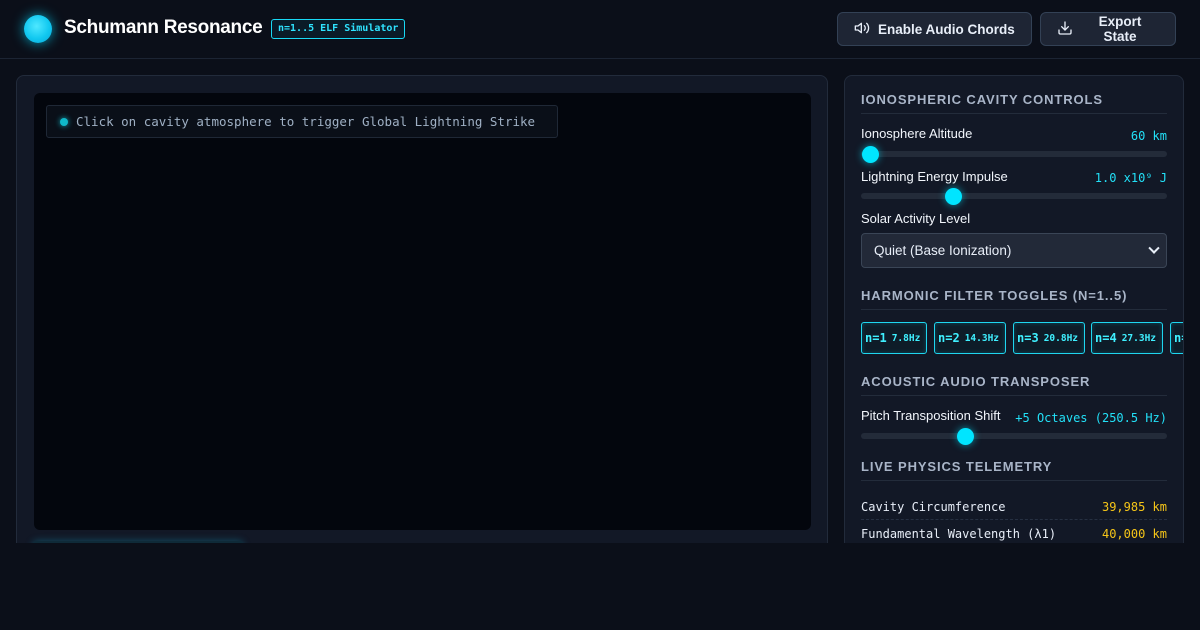 Image resolution: width=1200 pixels, height=630 pixels. Describe the element at coordinates (1091, 418) in the screenshot. I see `pitch-value: +5 Octaves (250.5 Hz)` at that location.